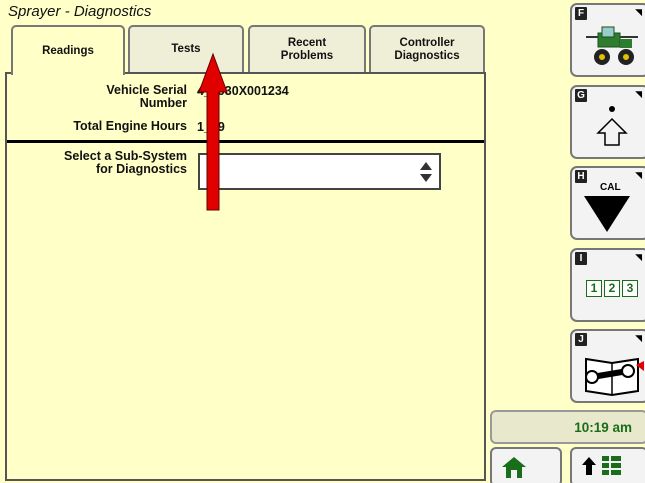 This screenshot has width=645, height=483. Describe the element at coordinates (610, 187) in the screenshot. I see `cal-label: CAL` at that location.